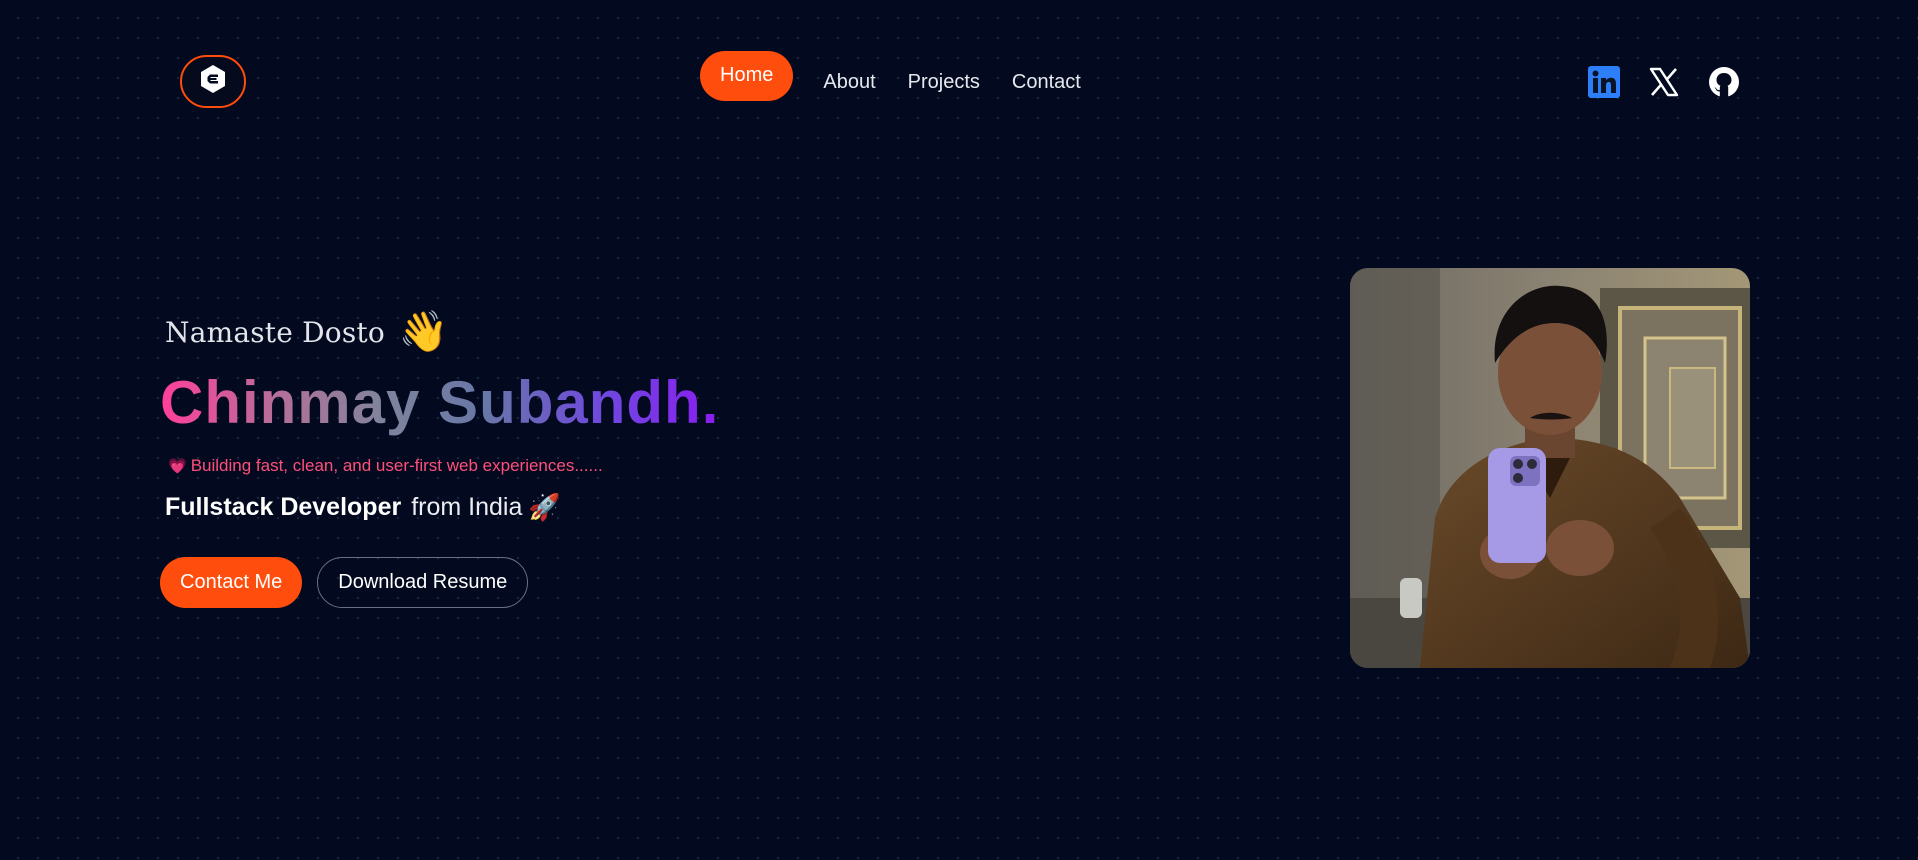  What do you see at coordinates (440, 402) in the screenshot?
I see `hero-name: Chinmay Subandh.` at bounding box center [440, 402].